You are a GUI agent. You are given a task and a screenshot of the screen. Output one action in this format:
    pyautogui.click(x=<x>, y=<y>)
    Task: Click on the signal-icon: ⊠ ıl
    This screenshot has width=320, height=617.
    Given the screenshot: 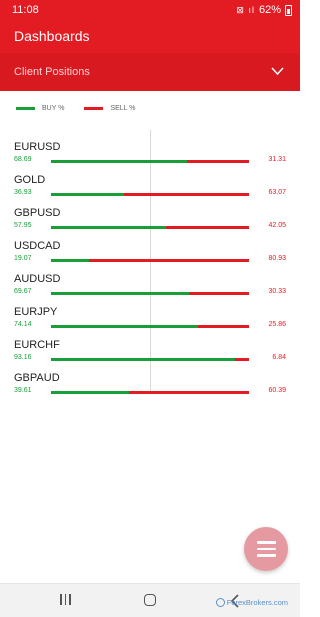 What is the action you would take?
    pyautogui.click(x=245, y=9)
    